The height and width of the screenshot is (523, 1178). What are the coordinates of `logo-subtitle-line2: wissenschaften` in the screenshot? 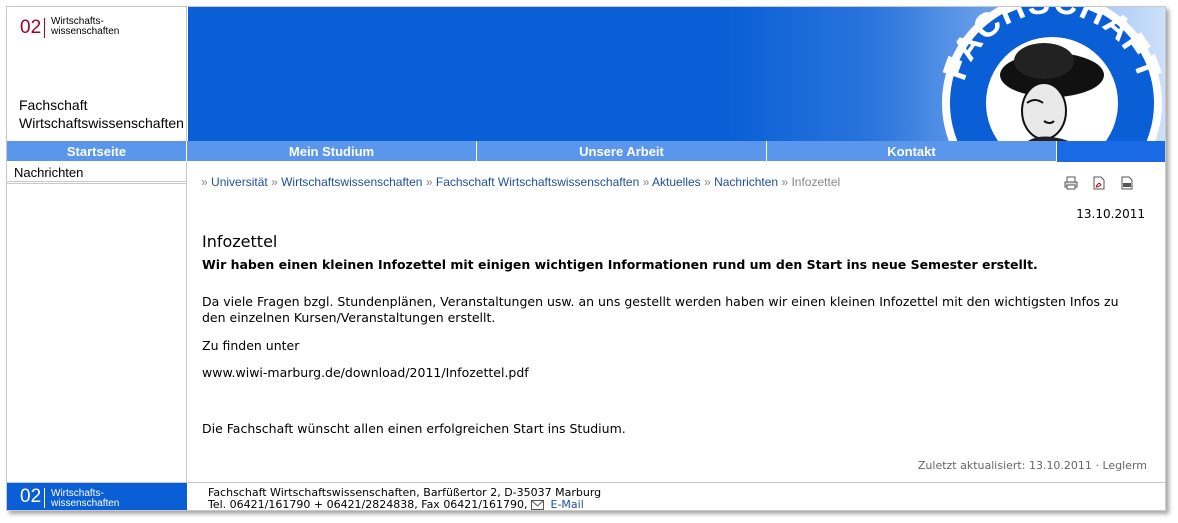 It's located at (85, 31).